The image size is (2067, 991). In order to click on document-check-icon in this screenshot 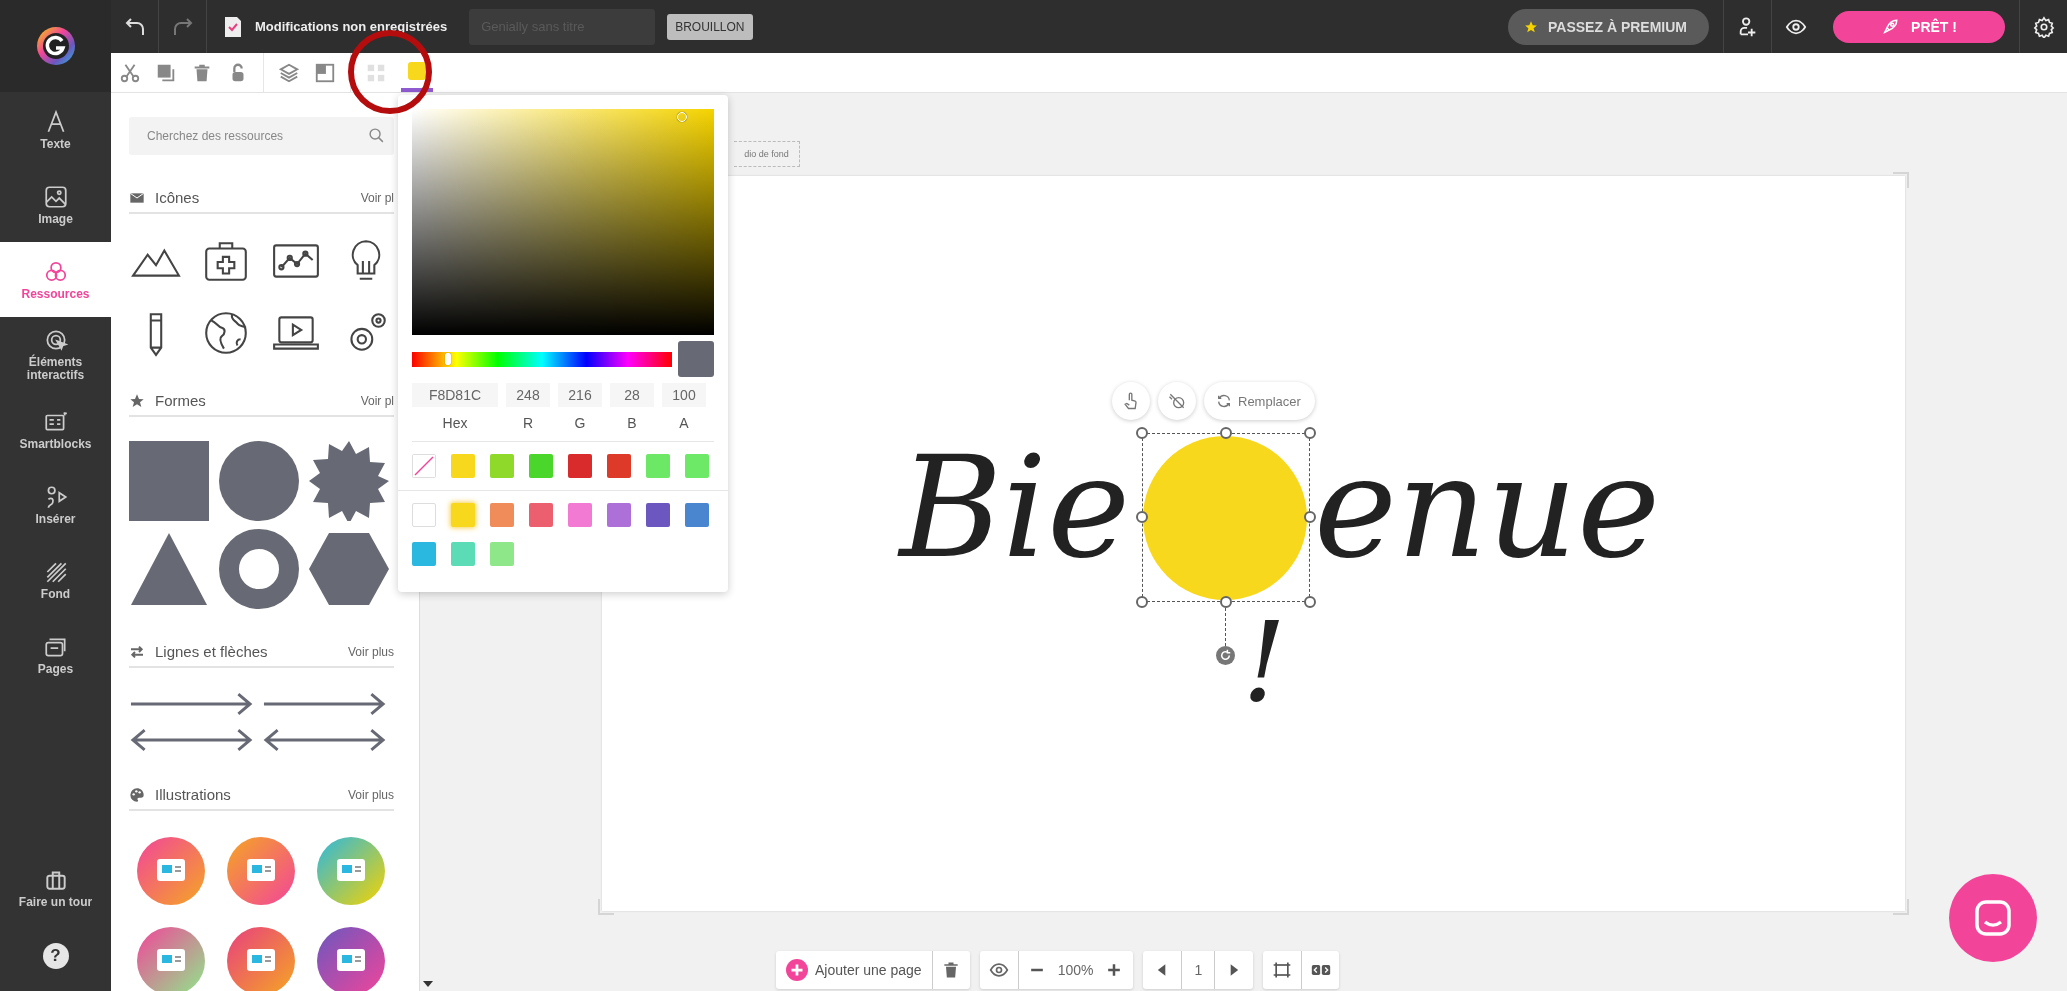, I will do `click(233, 26)`.